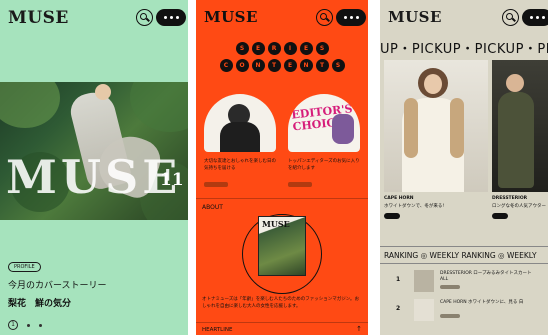 The width and height of the screenshot is (548, 335). What do you see at coordinates (398, 308) in the screenshot?
I see `ranking-number: 2` at bounding box center [398, 308].